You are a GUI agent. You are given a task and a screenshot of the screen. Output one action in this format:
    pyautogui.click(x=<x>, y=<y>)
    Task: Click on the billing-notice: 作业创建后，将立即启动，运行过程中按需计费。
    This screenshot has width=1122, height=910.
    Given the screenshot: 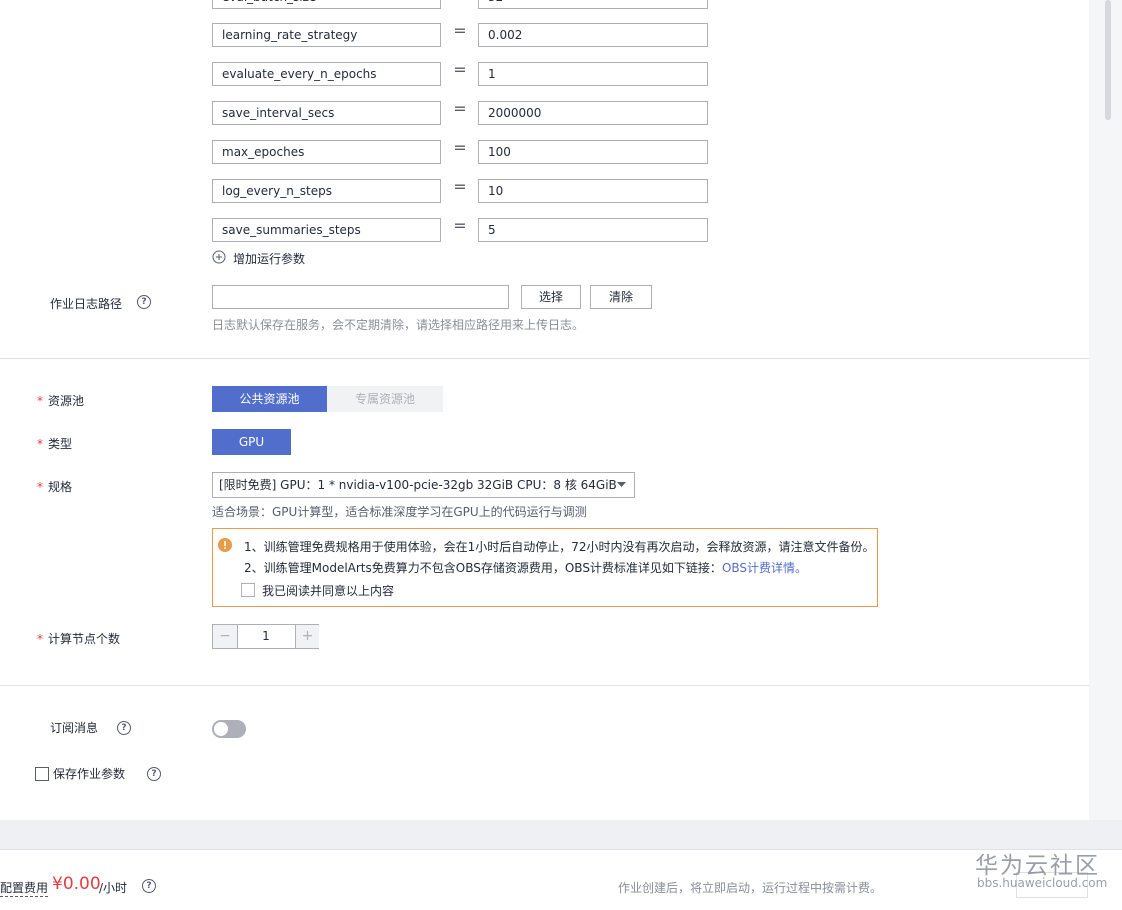 What is the action you would take?
    pyautogui.click(x=750, y=888)
    